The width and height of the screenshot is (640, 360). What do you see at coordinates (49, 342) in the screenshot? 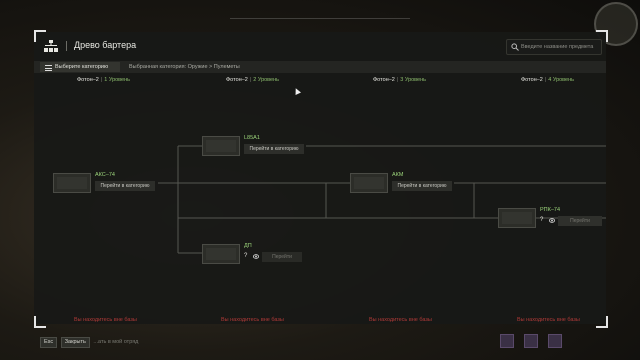
I see `esc-key: Esc` at bounding box center [49, 342].